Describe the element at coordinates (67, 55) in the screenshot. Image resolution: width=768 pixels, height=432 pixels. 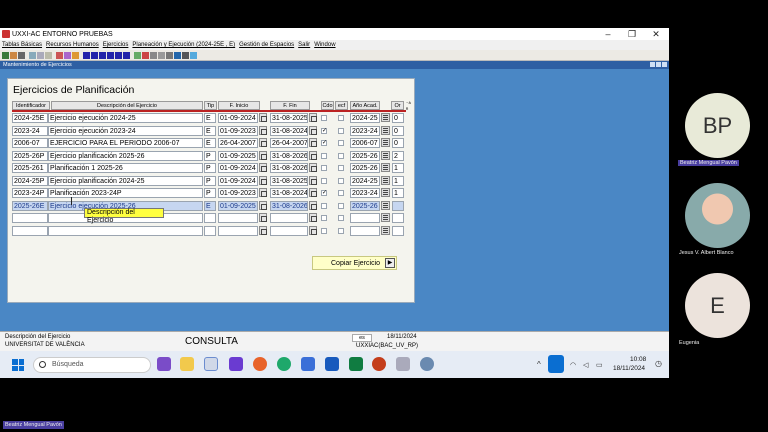
I see `execute-query-icon` at that location.